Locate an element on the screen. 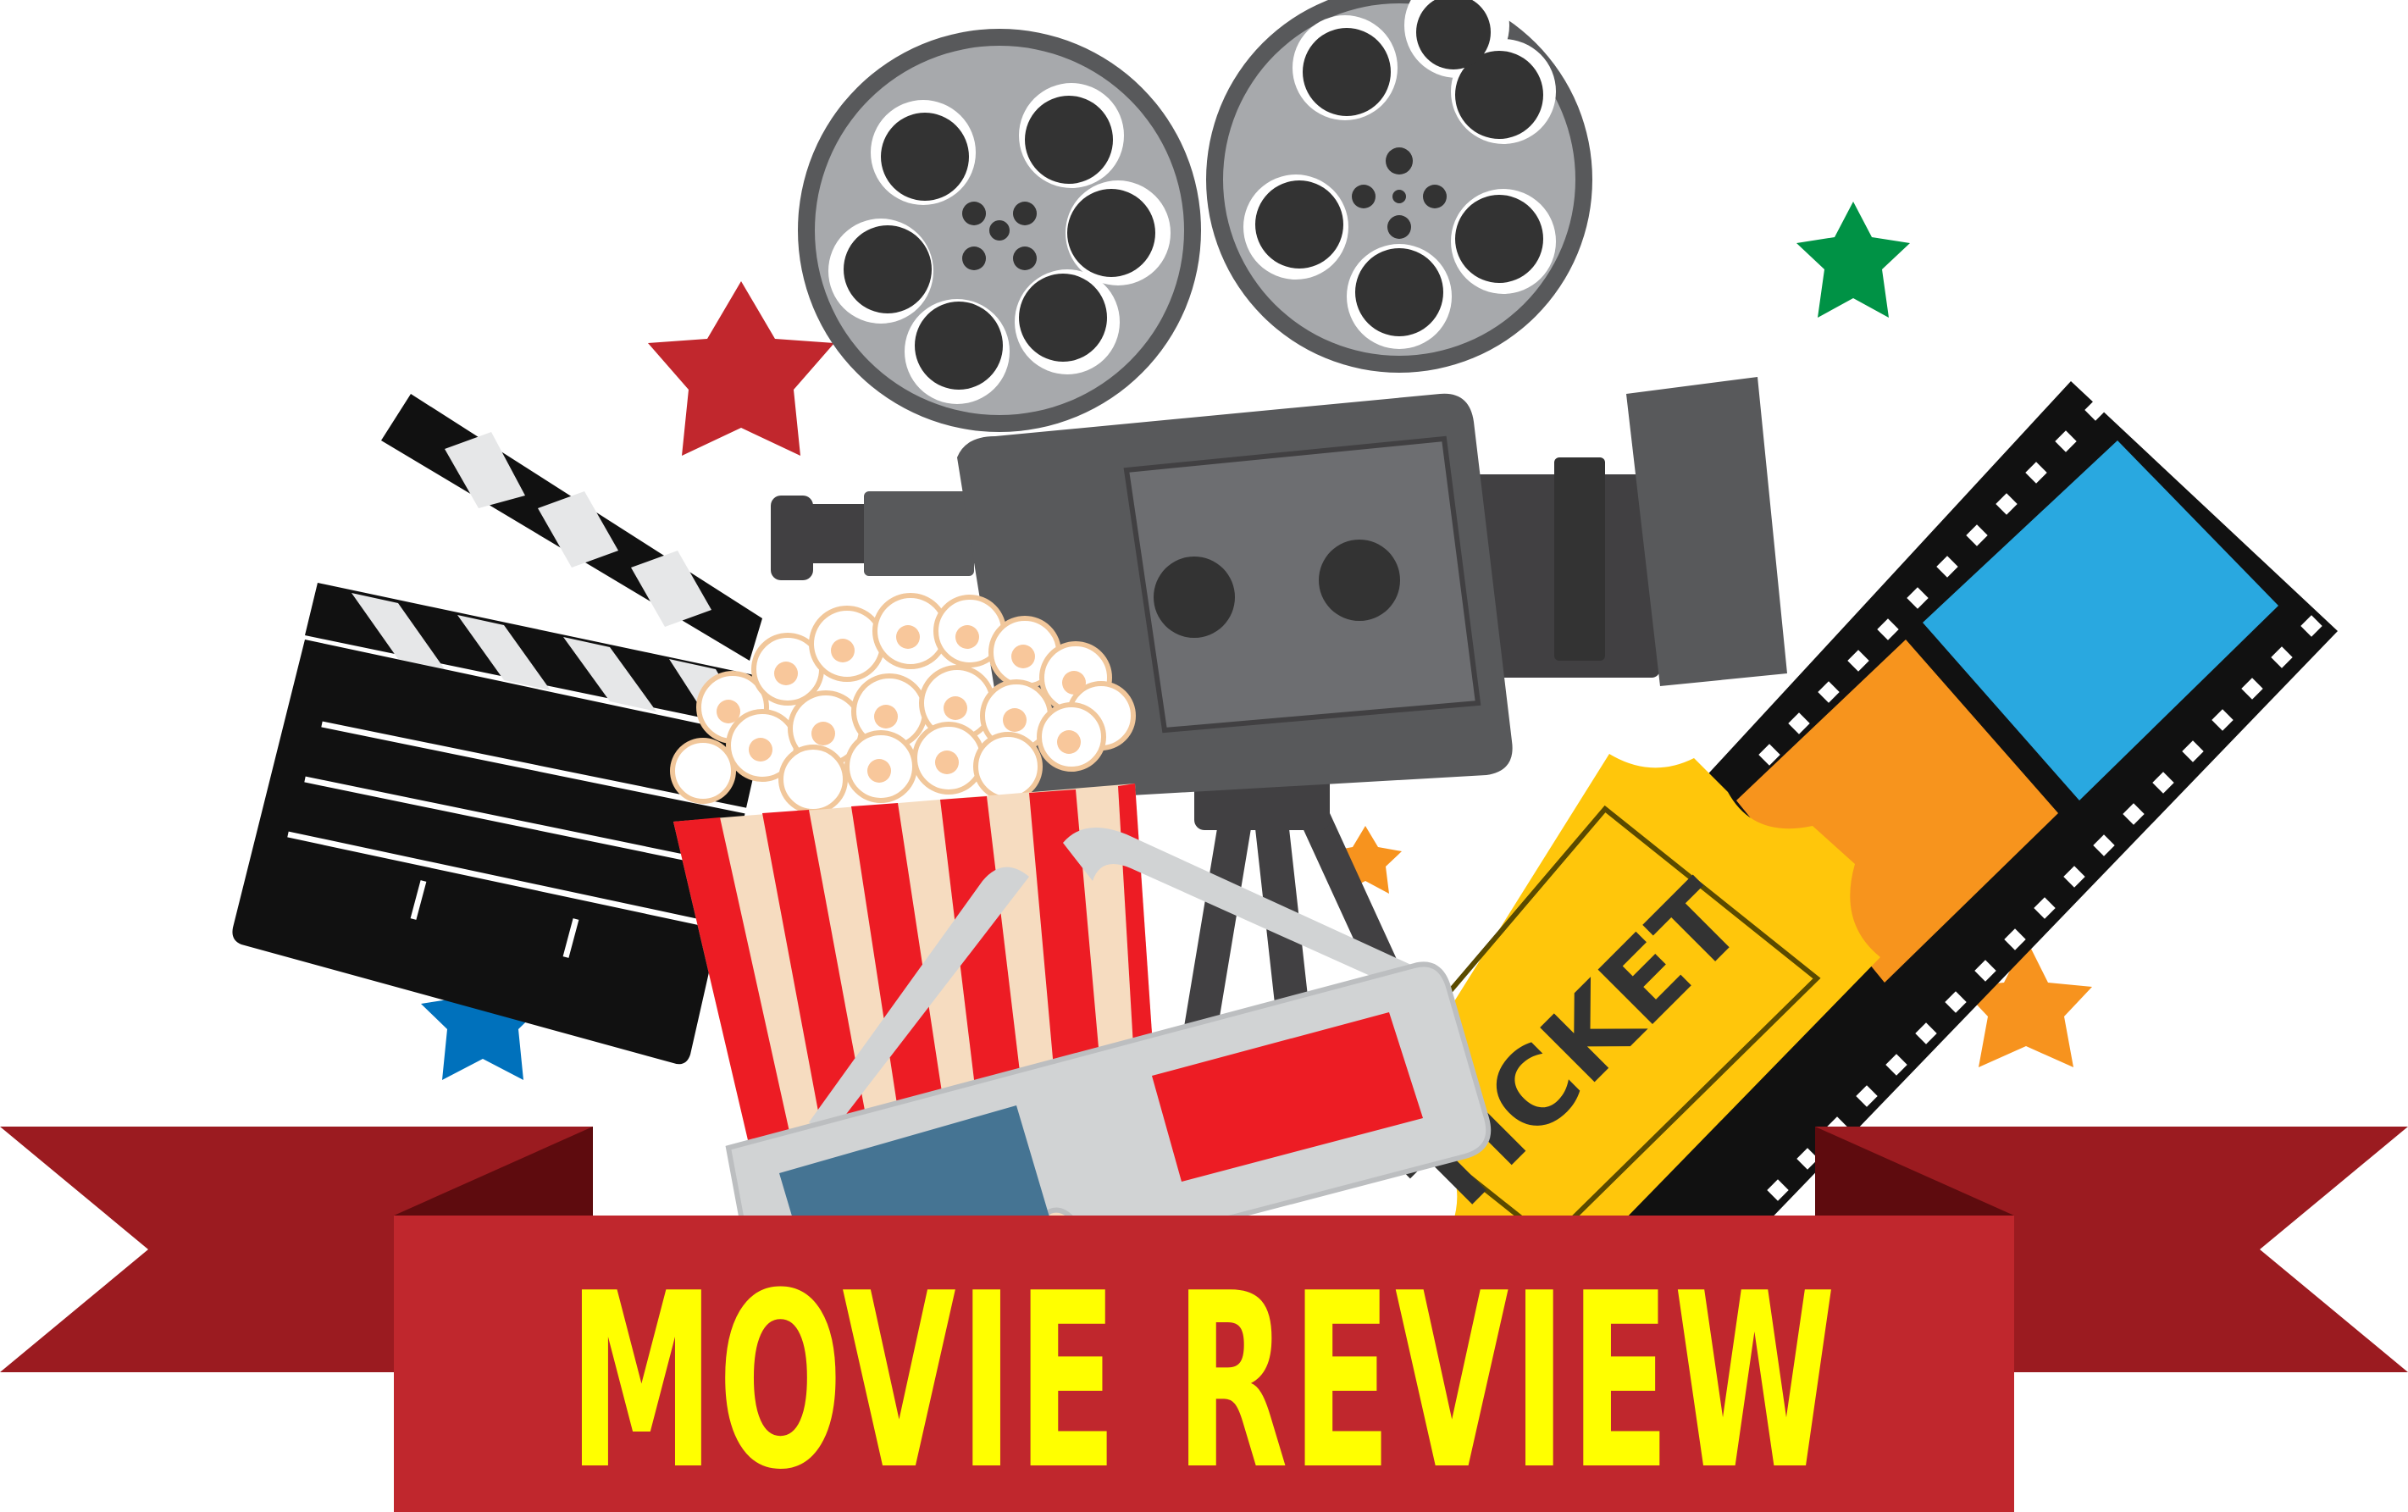 Image resolution: width=2408 pixels, height=1512 pixels. green-star-icon is located at coordinates (1853, 260).